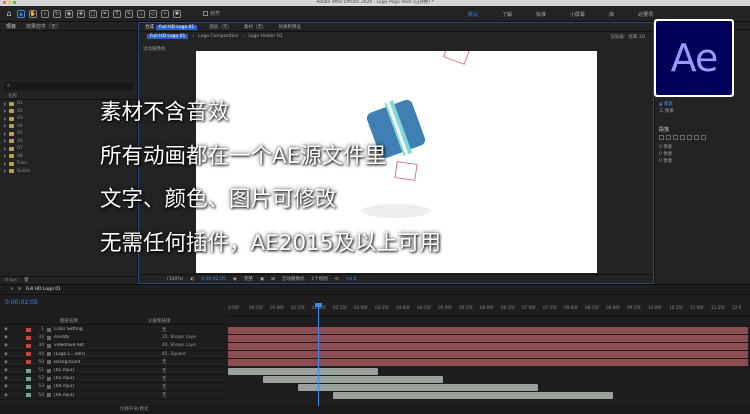  What do you see at coordinates (141, 13) in the screenshot?
I see `clone-stamp-tool-icon: ⊥` at bounding box center [141, 13].